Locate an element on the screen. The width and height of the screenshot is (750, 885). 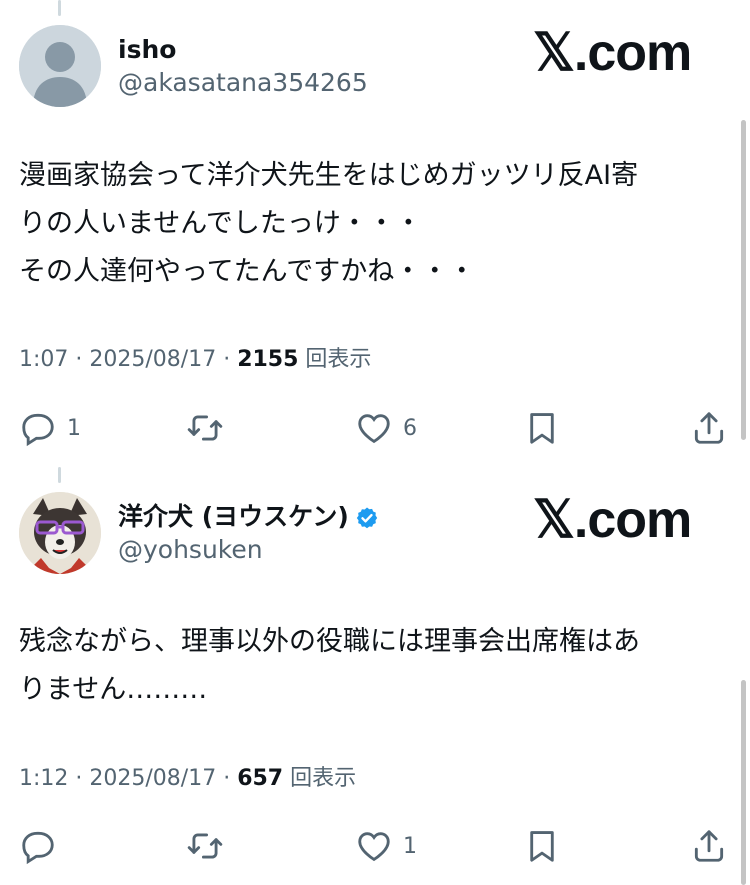
user-handle: @akasatana354265 is located at coordinates (243, 83).